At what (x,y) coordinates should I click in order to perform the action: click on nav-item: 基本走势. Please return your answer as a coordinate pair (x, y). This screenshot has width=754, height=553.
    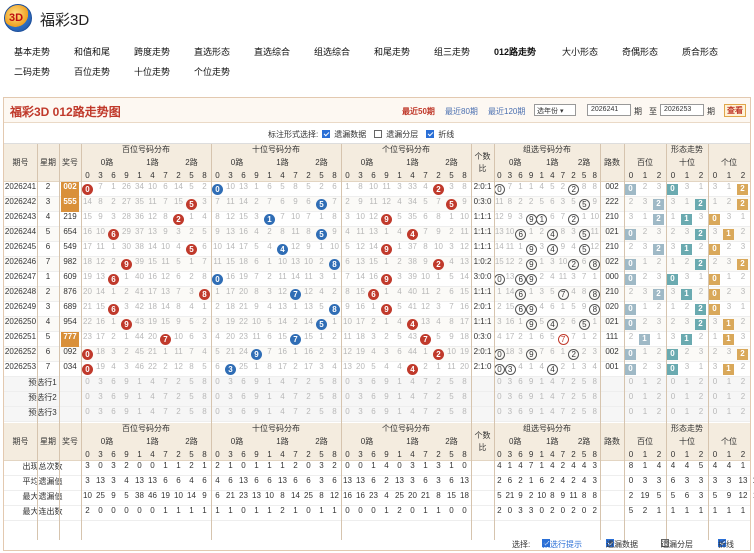
    Looking at the image, I should click on (32, 51).